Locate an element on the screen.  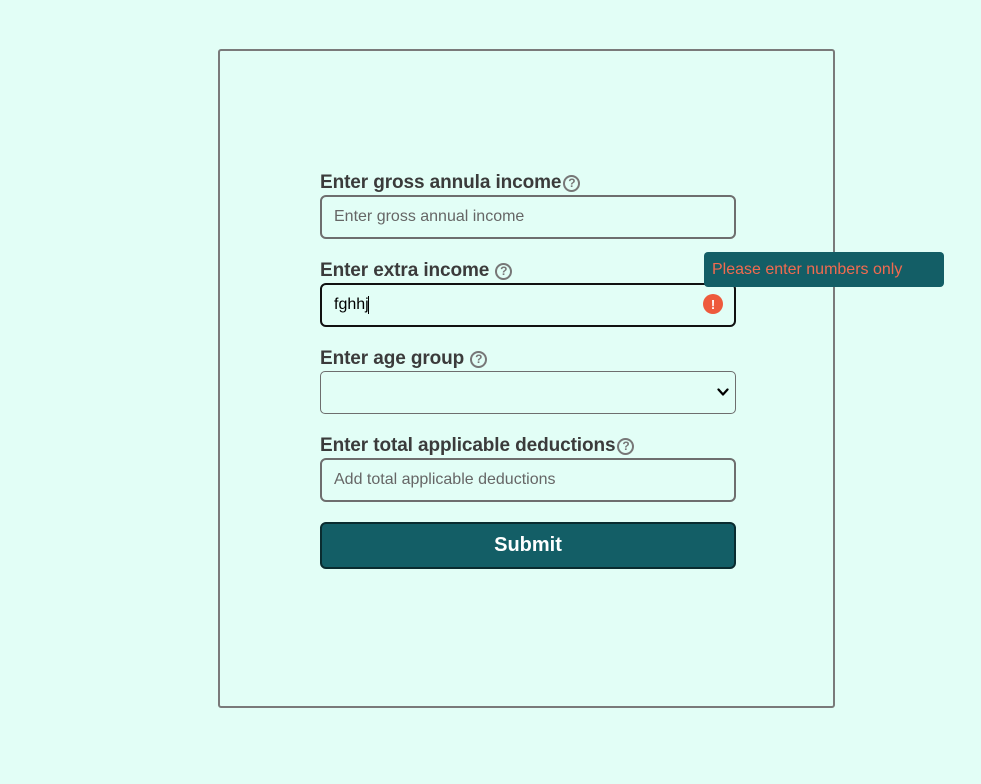
deductions-input is located at coordinates (528, 480).